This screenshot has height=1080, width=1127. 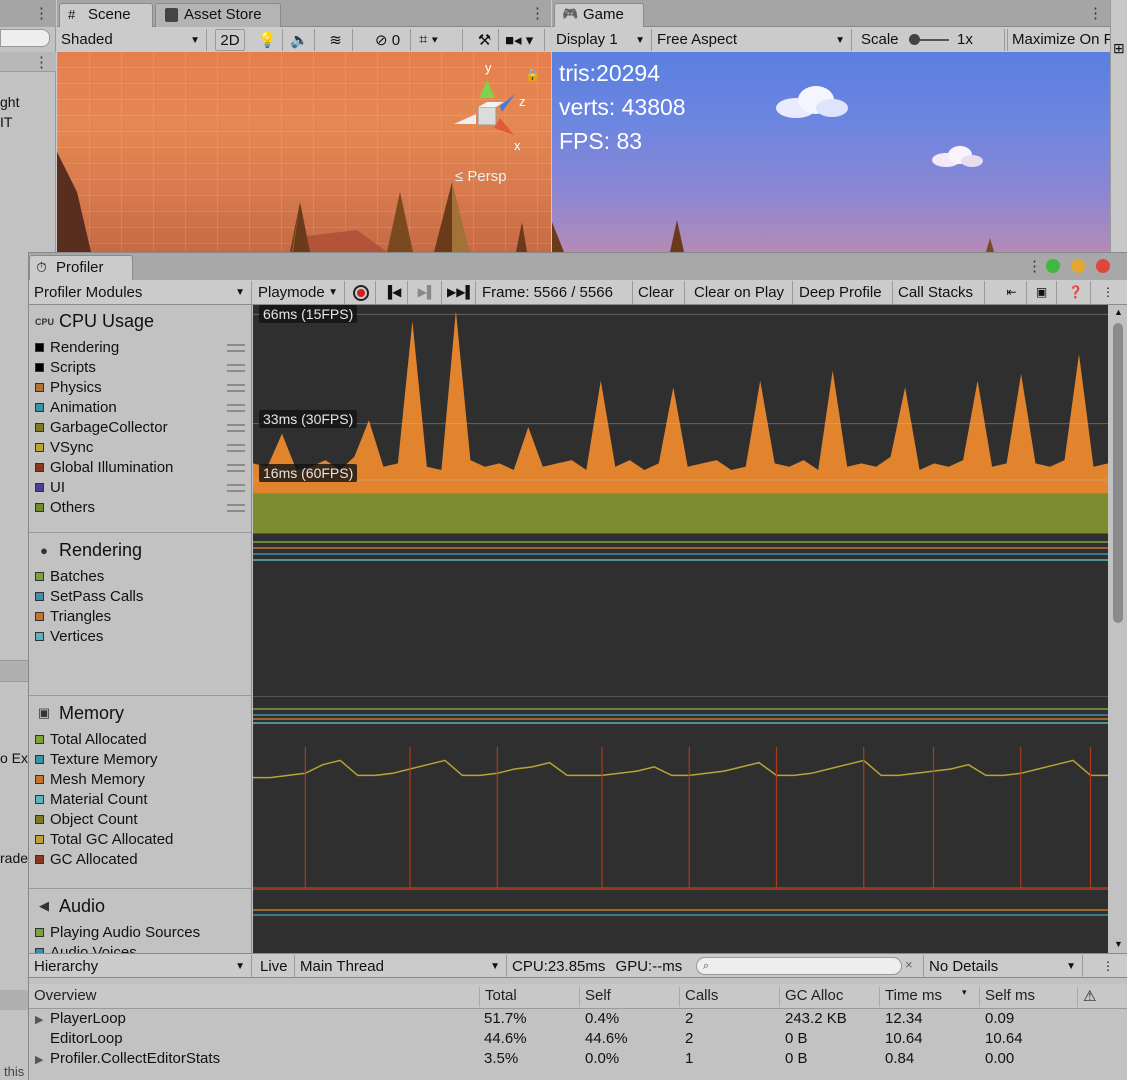 What do you see at coordinates (142, 489) in the screenshot?
I see `legend-item: UI` at bounding box center [142, 489].